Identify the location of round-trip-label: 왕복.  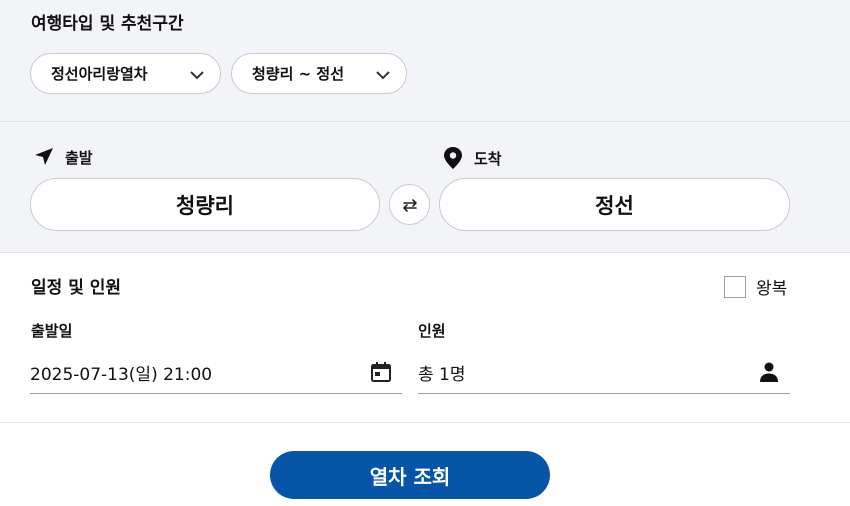
(772, 289).